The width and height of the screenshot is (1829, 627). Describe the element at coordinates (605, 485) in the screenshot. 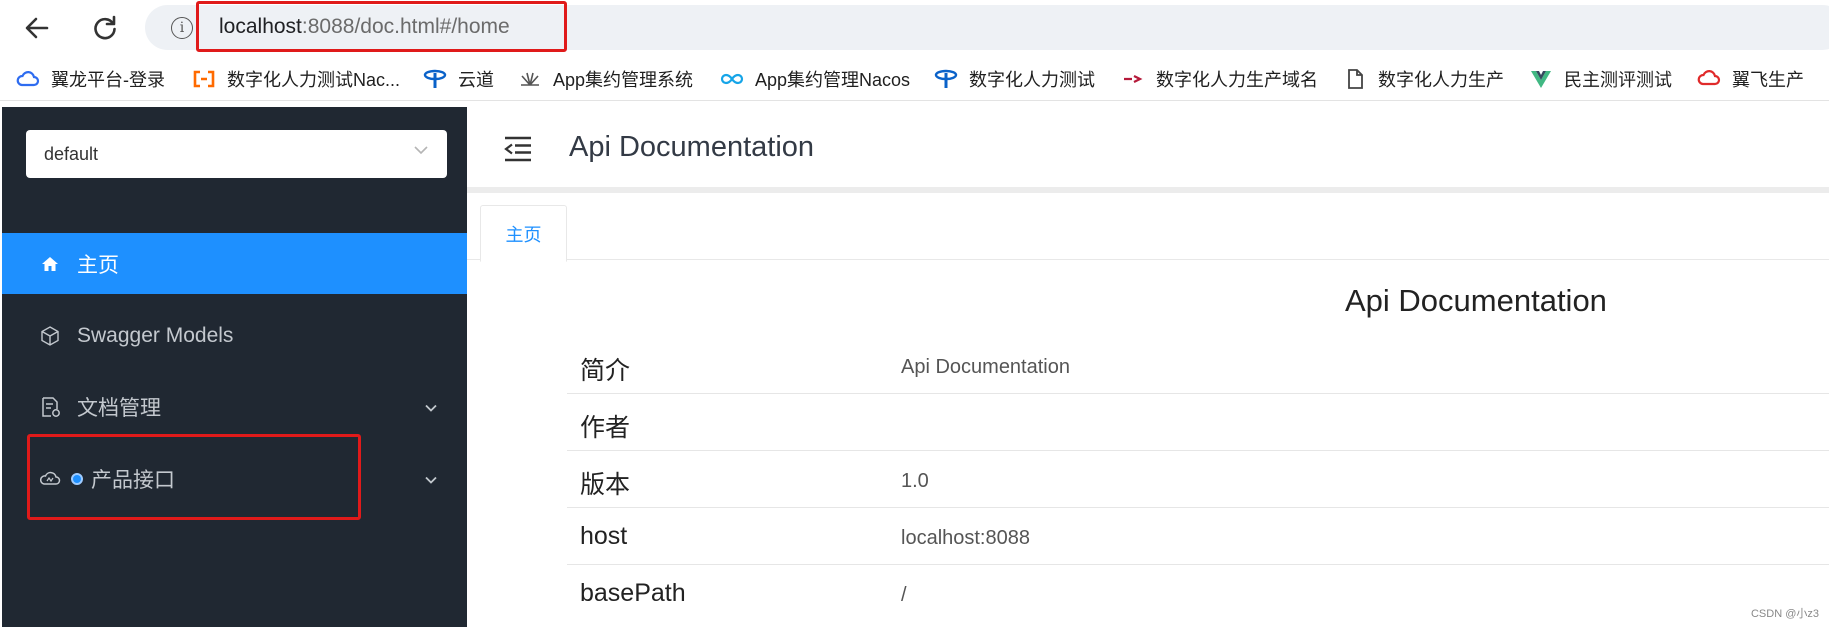

I see `info-key: 版本` at that location.